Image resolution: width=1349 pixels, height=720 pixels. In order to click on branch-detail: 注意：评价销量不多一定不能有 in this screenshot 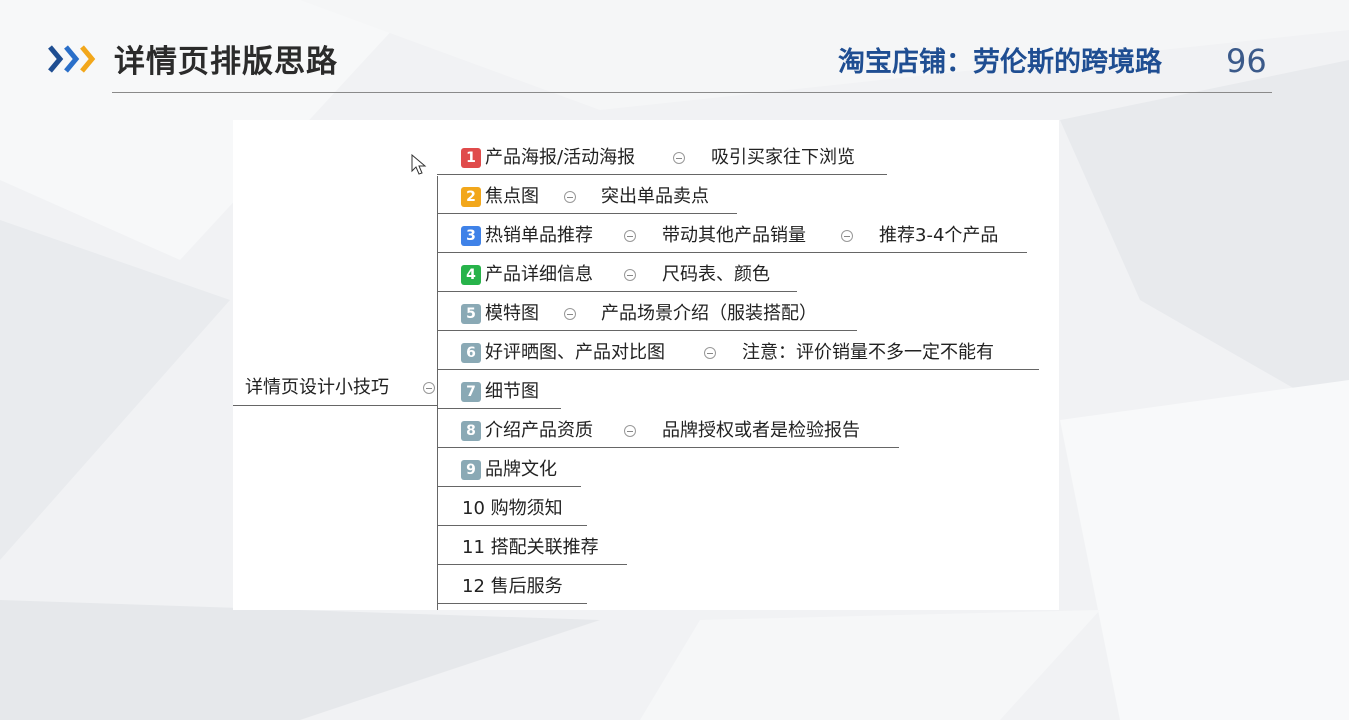, I will do `click(868, 352)`.